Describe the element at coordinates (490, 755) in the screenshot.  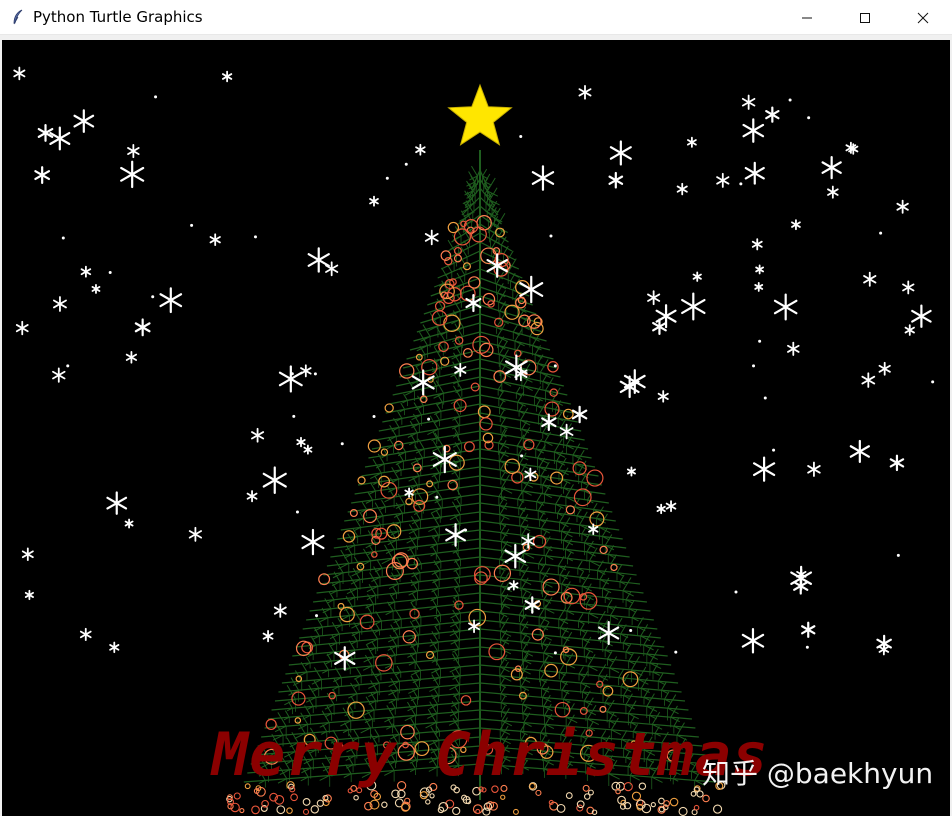
I see `greeting-text: Merry Christmas` at that location.